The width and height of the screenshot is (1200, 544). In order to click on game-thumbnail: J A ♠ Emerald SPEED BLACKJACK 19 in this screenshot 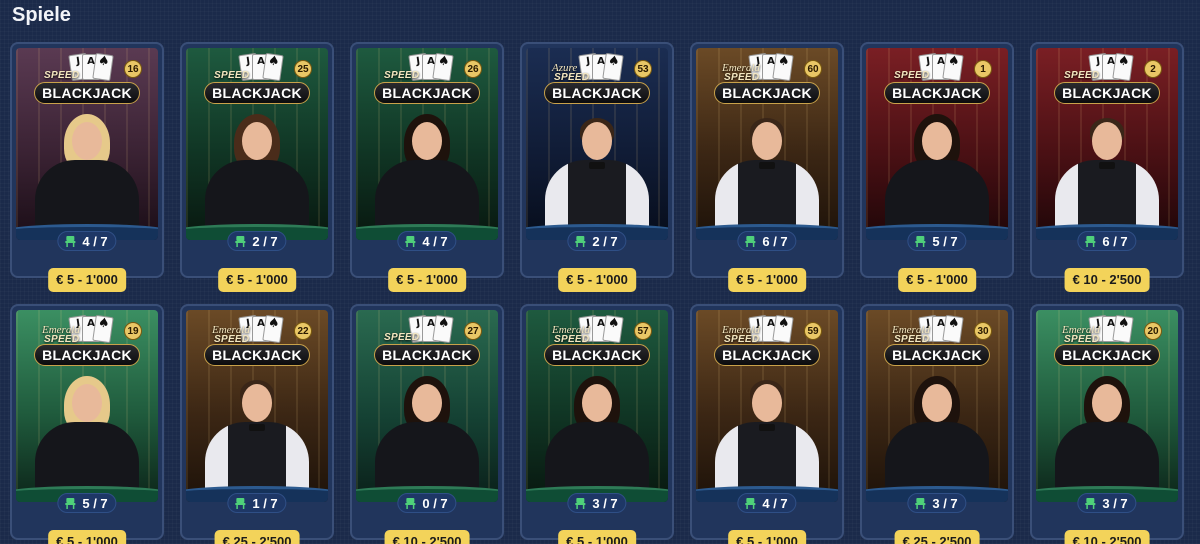, I will do `click(87, 406)`.